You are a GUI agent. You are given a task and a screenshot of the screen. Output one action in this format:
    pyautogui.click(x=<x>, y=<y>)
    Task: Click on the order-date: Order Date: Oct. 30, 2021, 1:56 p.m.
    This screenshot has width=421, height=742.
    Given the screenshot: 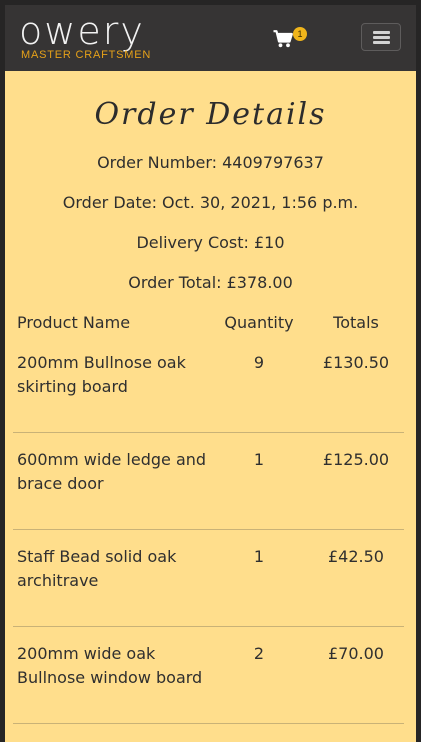 What is the action you would take?
    pyautogui.click(x=210, y=202)
    